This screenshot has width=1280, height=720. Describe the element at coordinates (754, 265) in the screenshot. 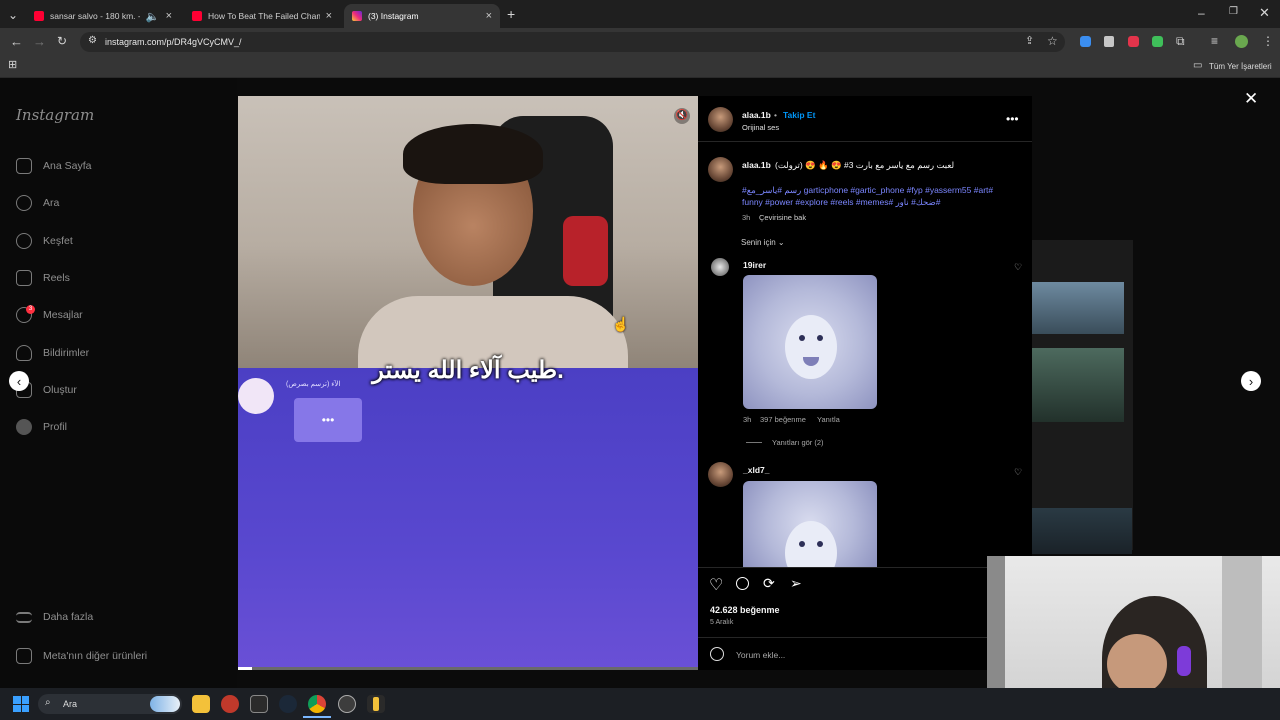

I see `comment-username: 19irer` at that location.